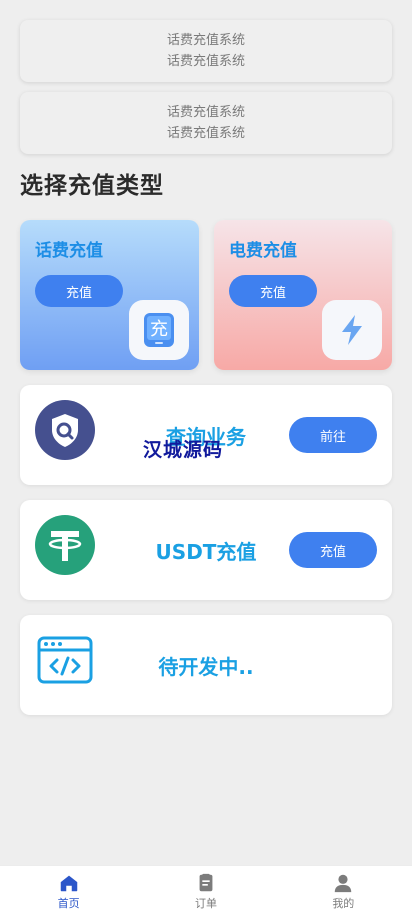 This screenshot has height=915, width=412. I want to click on phone-recharge-button: 充值, so click(79, 291).